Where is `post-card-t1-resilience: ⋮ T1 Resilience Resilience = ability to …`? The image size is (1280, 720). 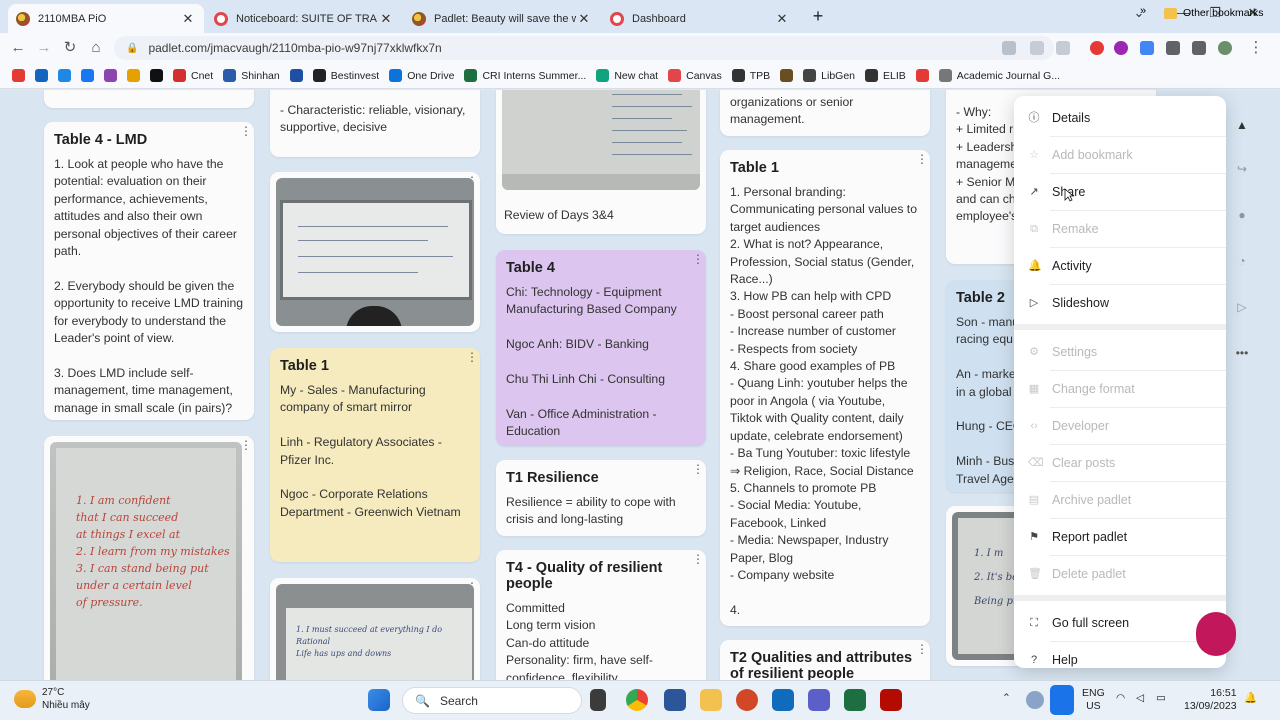 post-card-t1-resilience: ⋮ T1 Resilience Resilience = ability to … is located at coordinates (601, 498).